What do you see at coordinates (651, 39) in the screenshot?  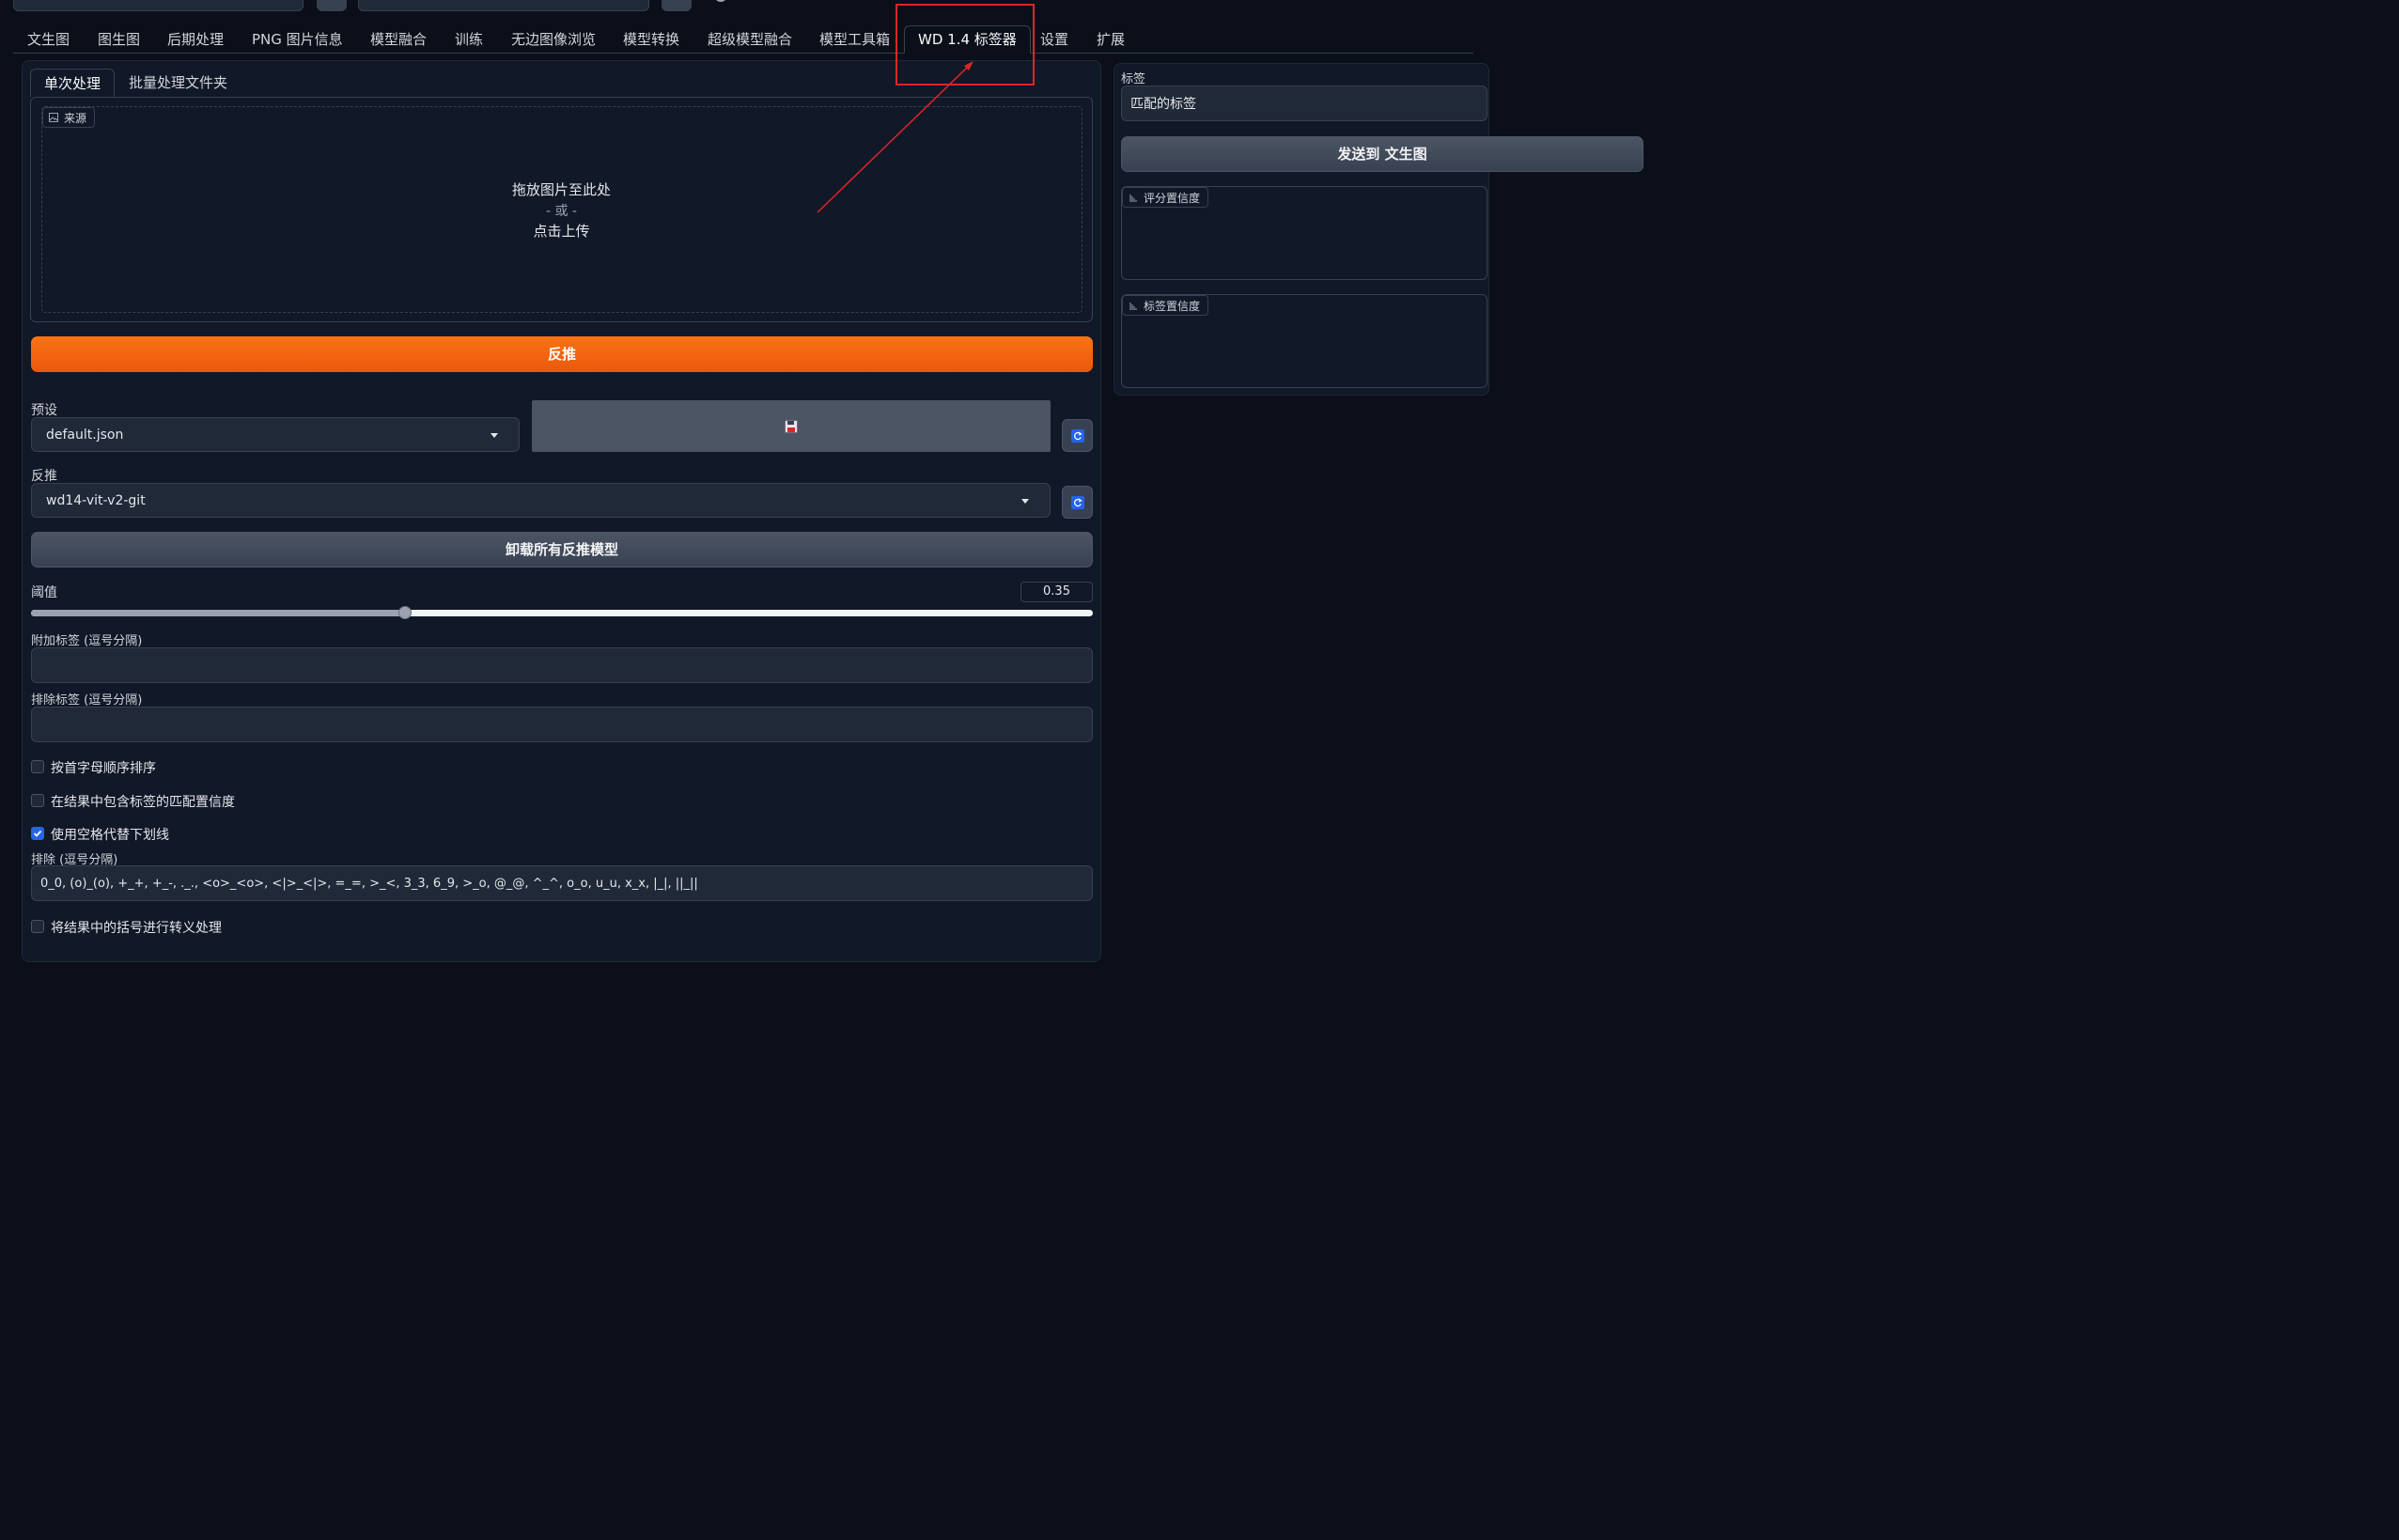 I see `tab-model-converter: 模型转换` at bounding box center [651, 39].